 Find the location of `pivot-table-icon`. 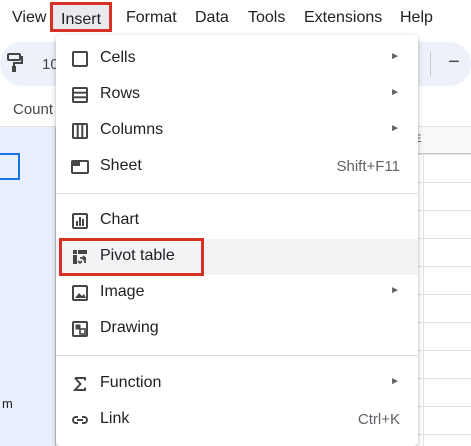

pivot-table-icon is located at coordinates (80, 257).